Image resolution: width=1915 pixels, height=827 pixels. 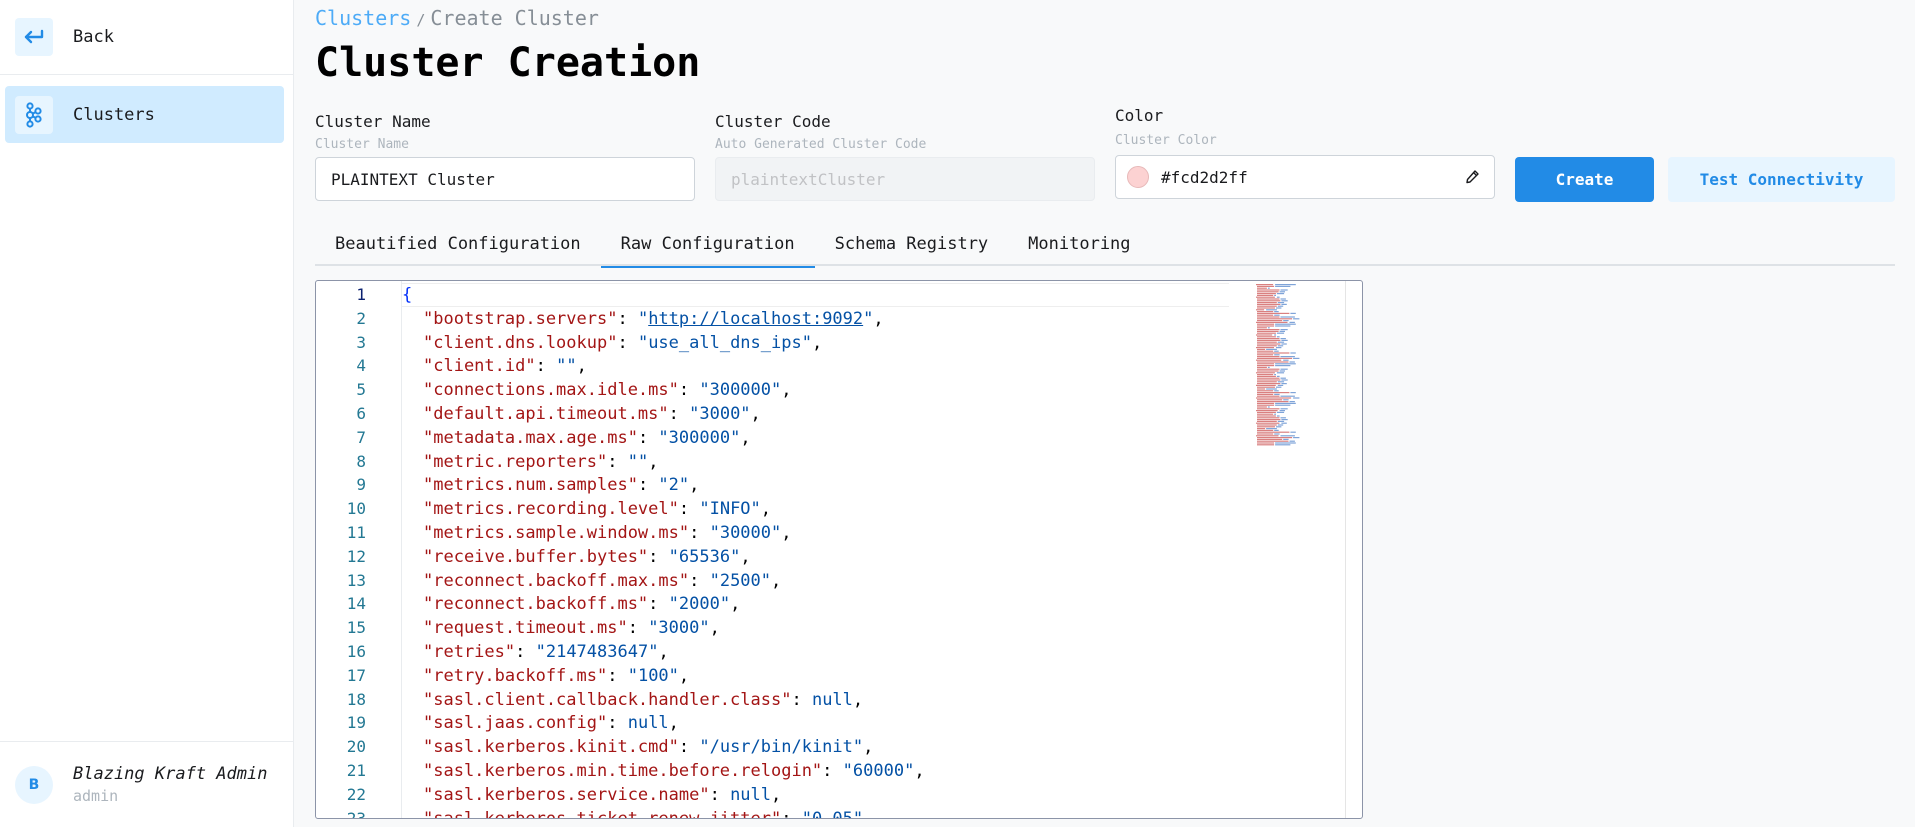 What do you see at coordinates (745, 533) in the screenshot?
I see `json-value: "30000"` at bounding box center [745, 533].